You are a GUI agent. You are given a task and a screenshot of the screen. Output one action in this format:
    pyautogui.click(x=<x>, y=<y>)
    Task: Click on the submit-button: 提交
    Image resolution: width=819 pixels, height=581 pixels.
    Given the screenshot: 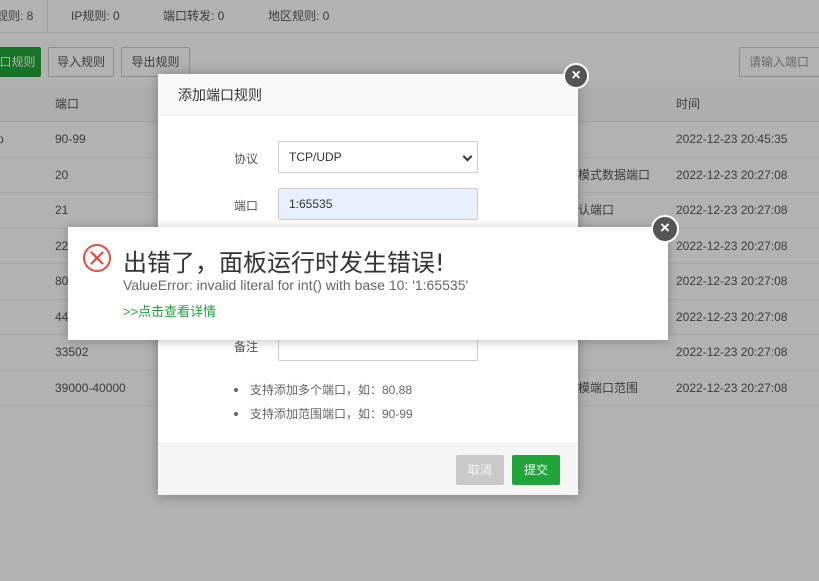 What is the action you would take?
    pyautogui.click(x=536, y=470)
    